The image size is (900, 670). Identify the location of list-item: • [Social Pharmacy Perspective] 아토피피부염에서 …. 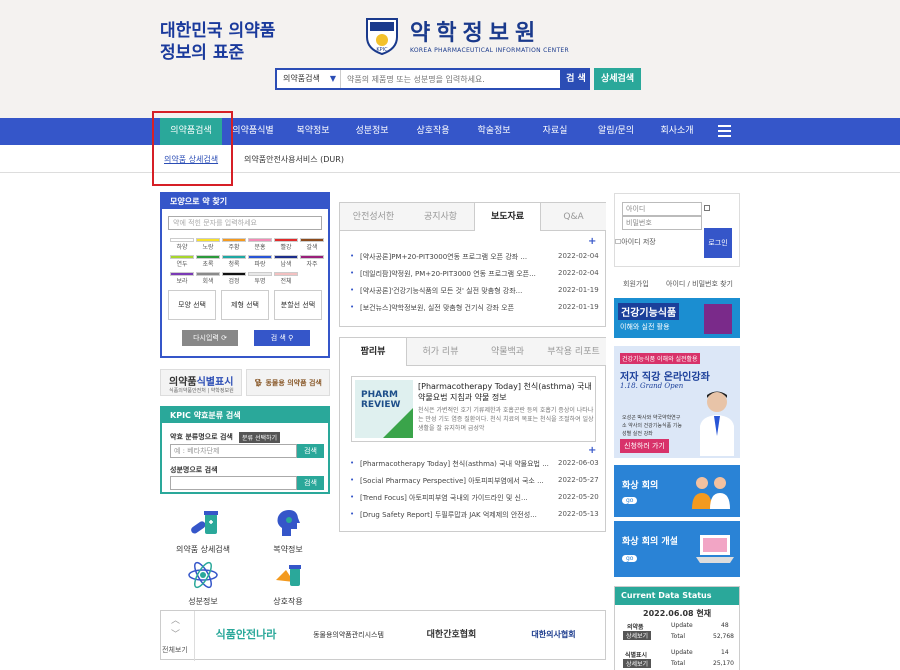
(475, 482).